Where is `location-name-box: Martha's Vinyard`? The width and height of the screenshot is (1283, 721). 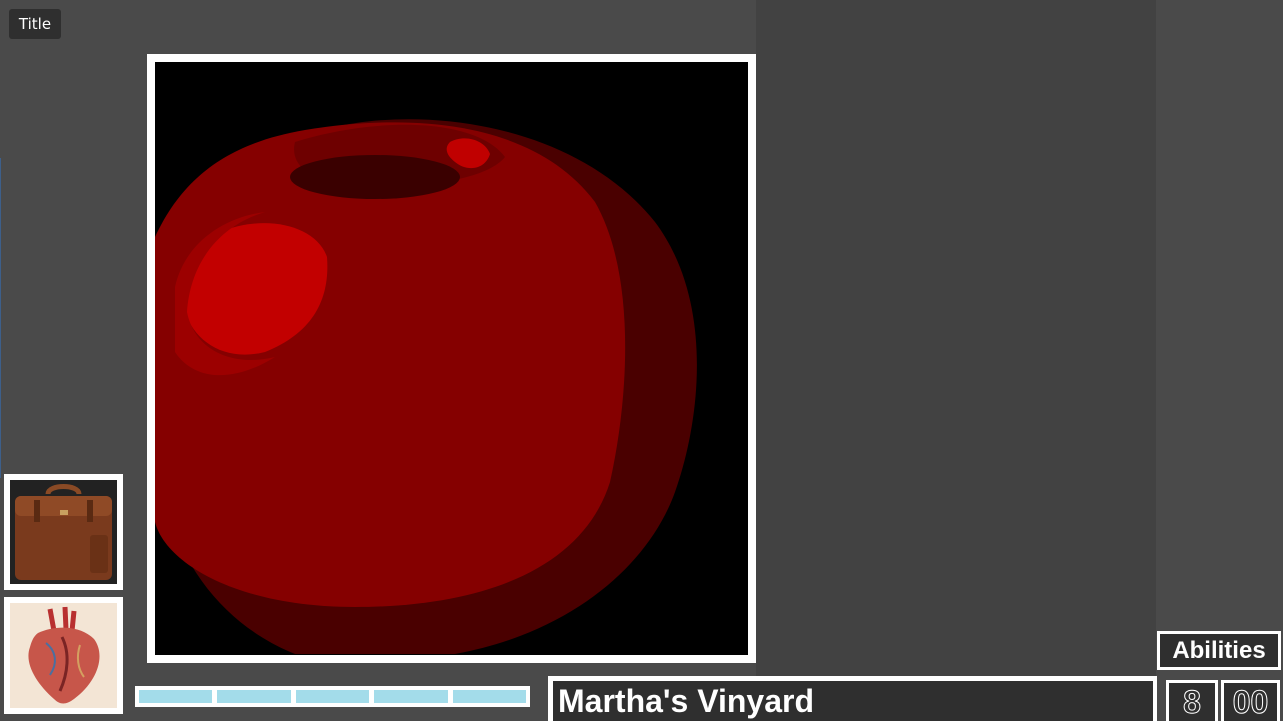 location-name-box: Martha's Vinyard is located at coordinates (852, 698).